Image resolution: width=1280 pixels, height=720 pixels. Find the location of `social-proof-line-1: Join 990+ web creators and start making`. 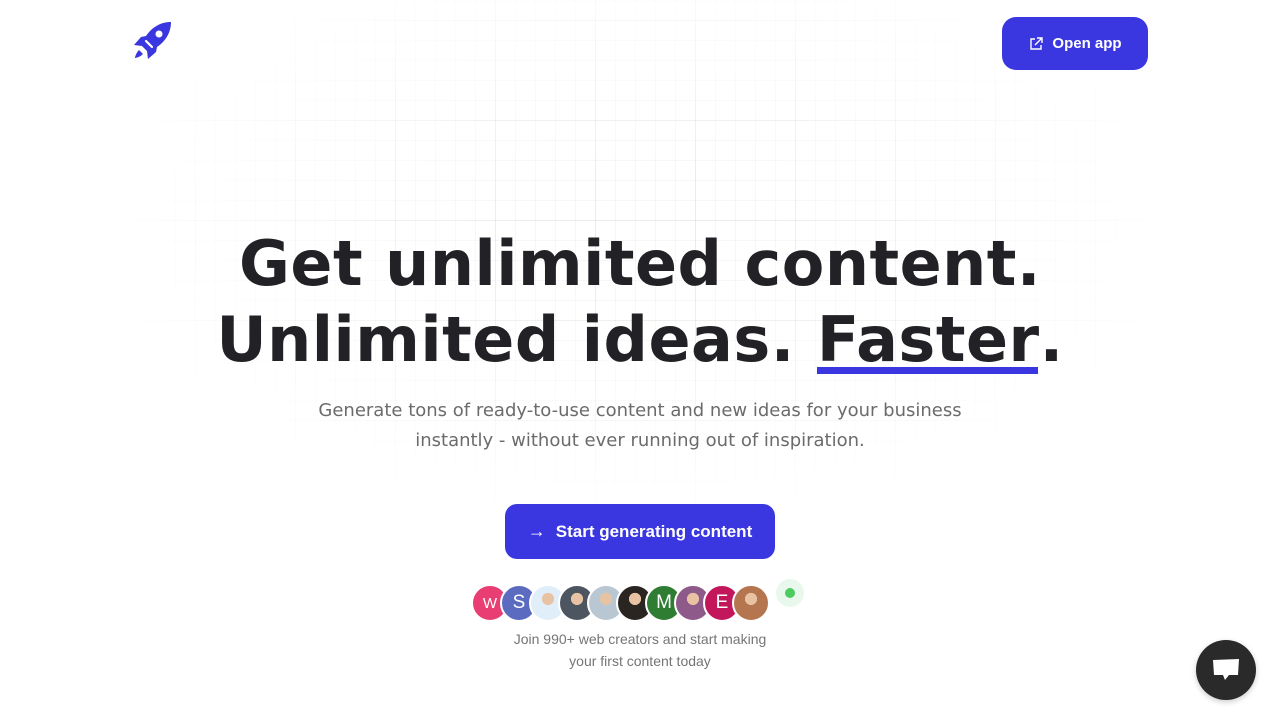

social-proof-line-1: Join 990+ web creators and start making is located at coordinates (640, 639).